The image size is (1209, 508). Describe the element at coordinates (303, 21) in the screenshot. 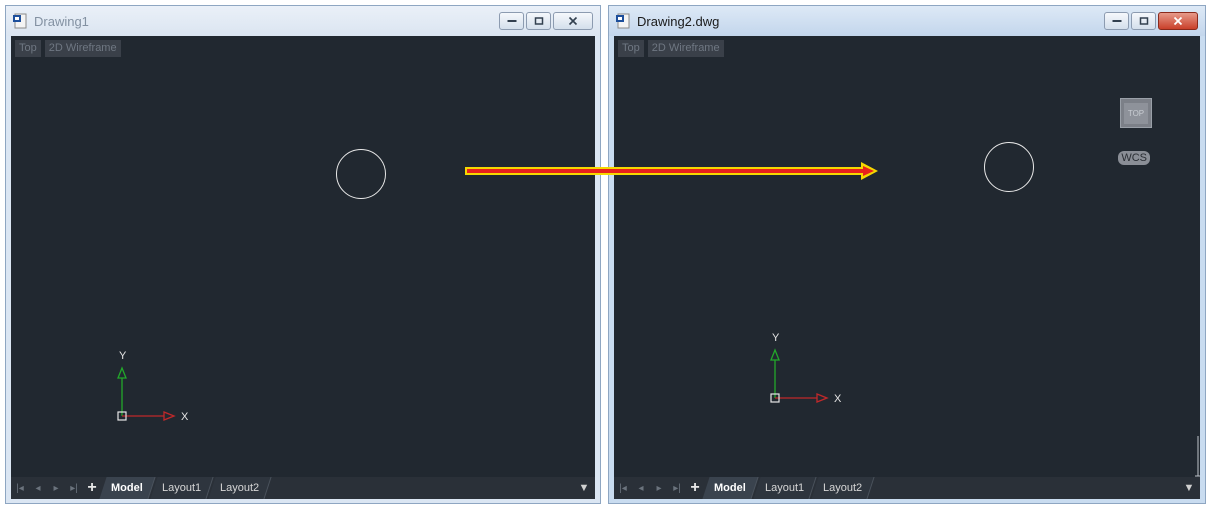

I see `drawing1-titlebar: Drawing1` at that location.